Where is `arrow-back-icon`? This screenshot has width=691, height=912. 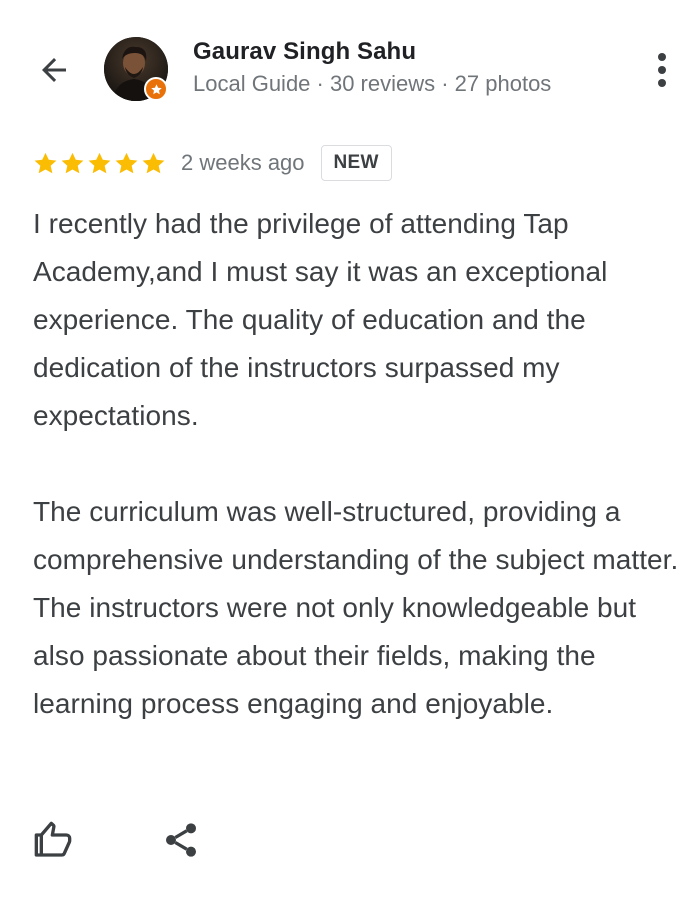 arrow-back-icon is located at coordinates (54, 70).